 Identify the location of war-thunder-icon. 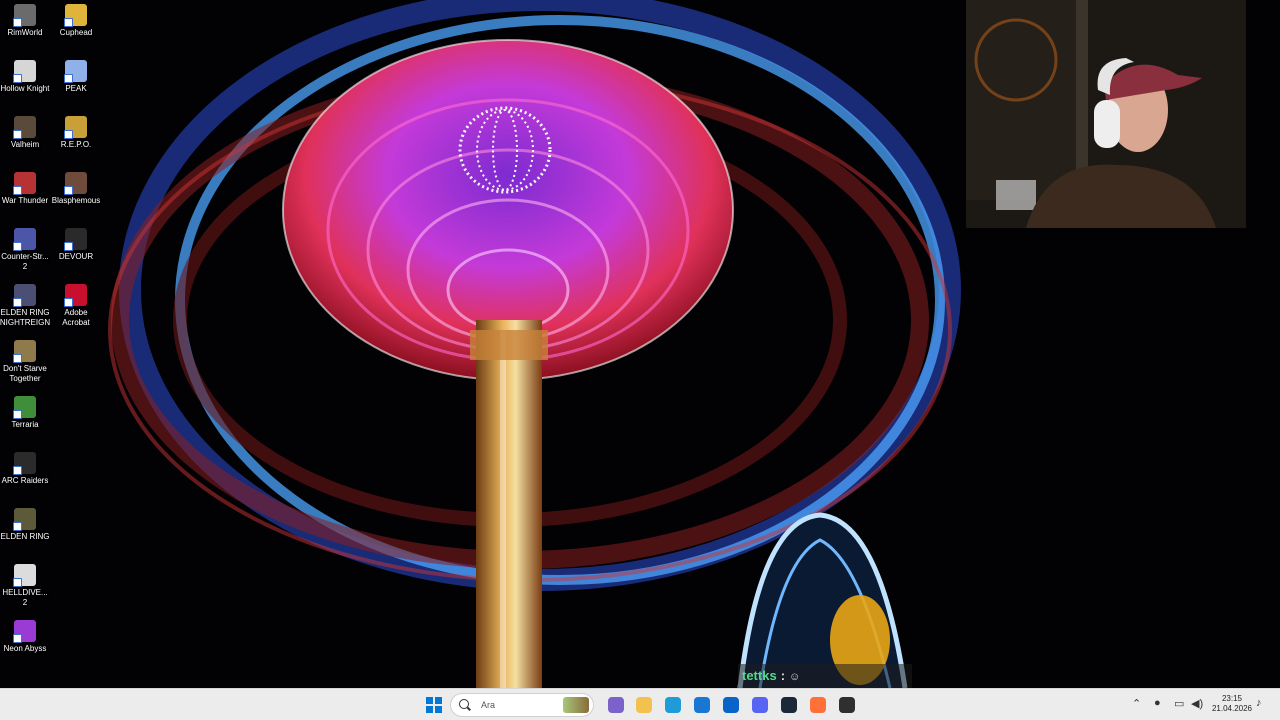
(24, 183).